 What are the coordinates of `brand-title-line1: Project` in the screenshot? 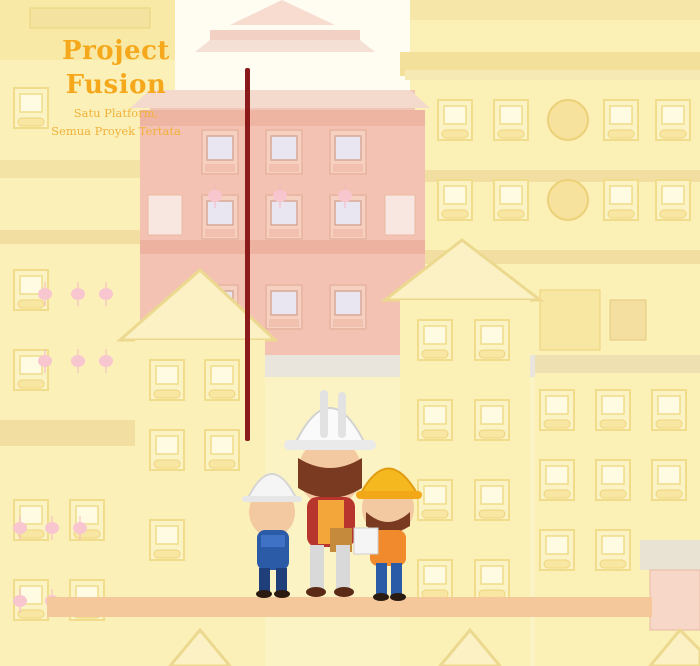 It's located at (116, 51).